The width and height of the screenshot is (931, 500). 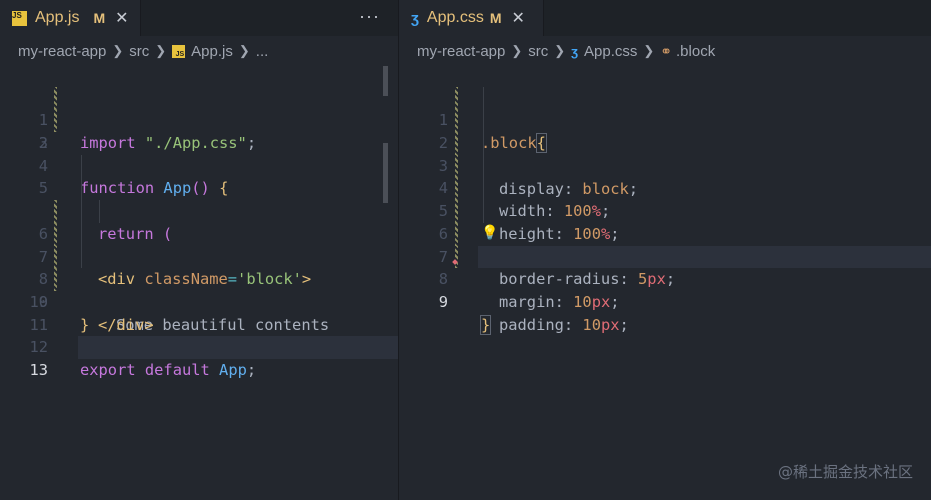 What do you see at coordinates (369, 16) in the screenshot?
I see `more-actions-icon: ···` at bounding box center [369, 16].